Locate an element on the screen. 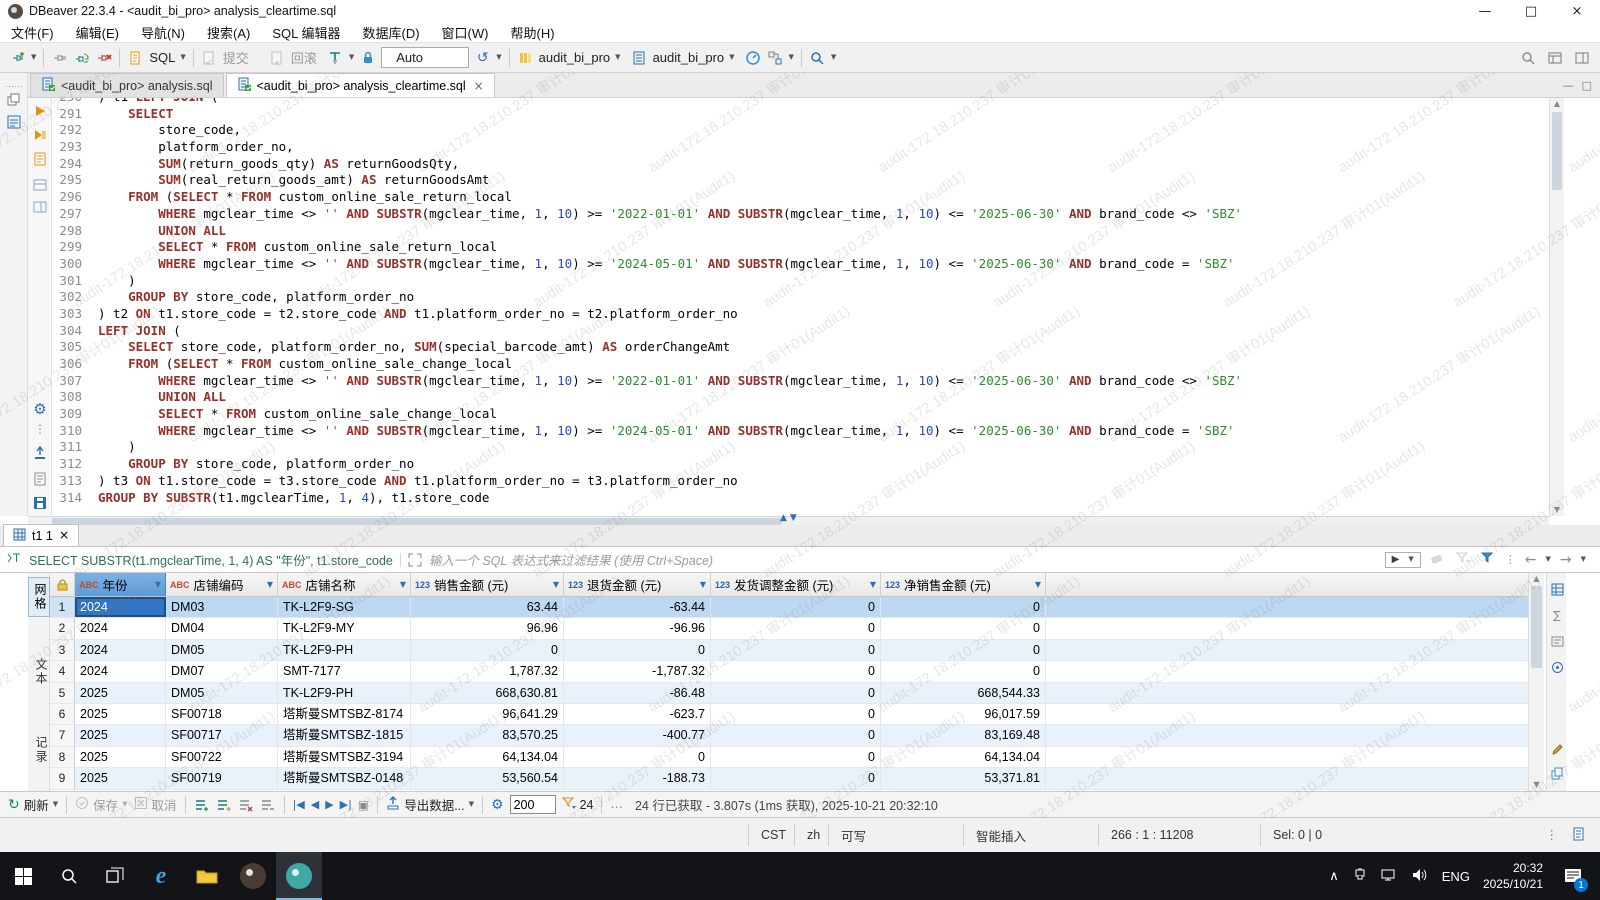 The height and width of the screenshot is (900, 1600). editor-export-icon is located at coordinates (40, 453).